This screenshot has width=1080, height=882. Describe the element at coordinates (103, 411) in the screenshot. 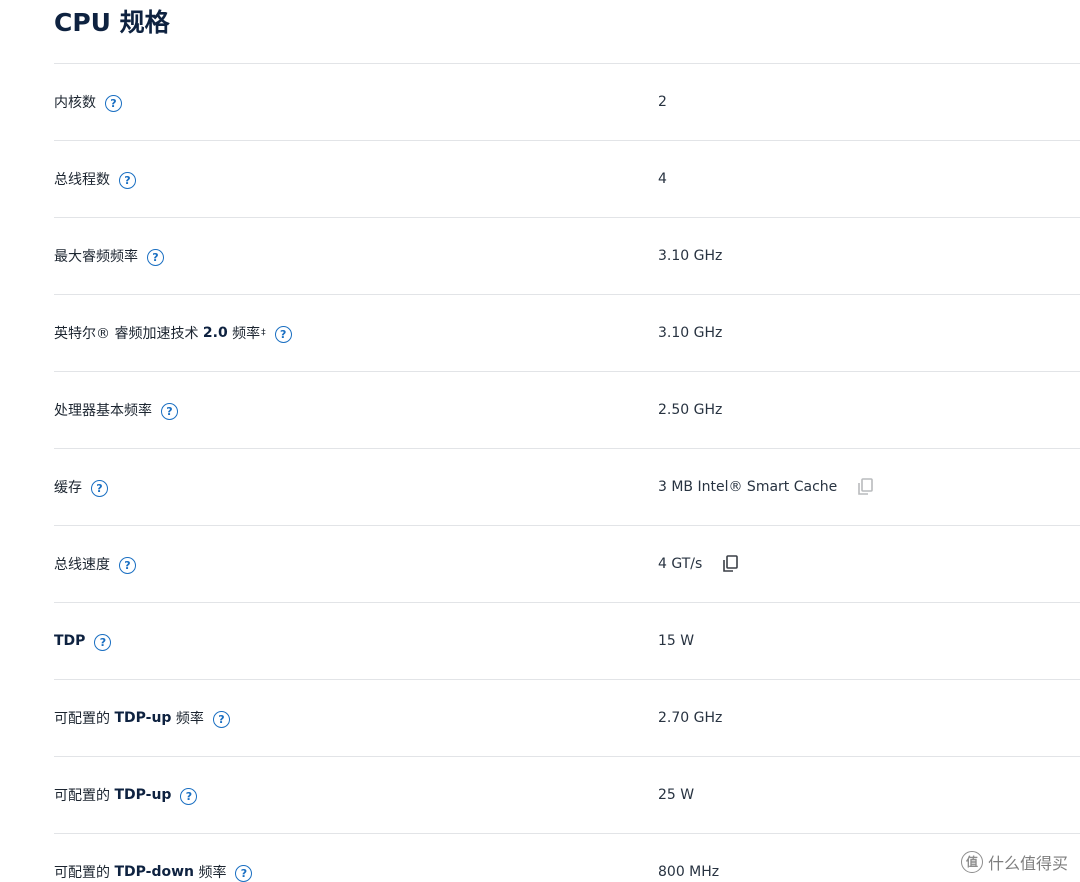

I see `spec-label-text: 处理器基本频率` at that location.